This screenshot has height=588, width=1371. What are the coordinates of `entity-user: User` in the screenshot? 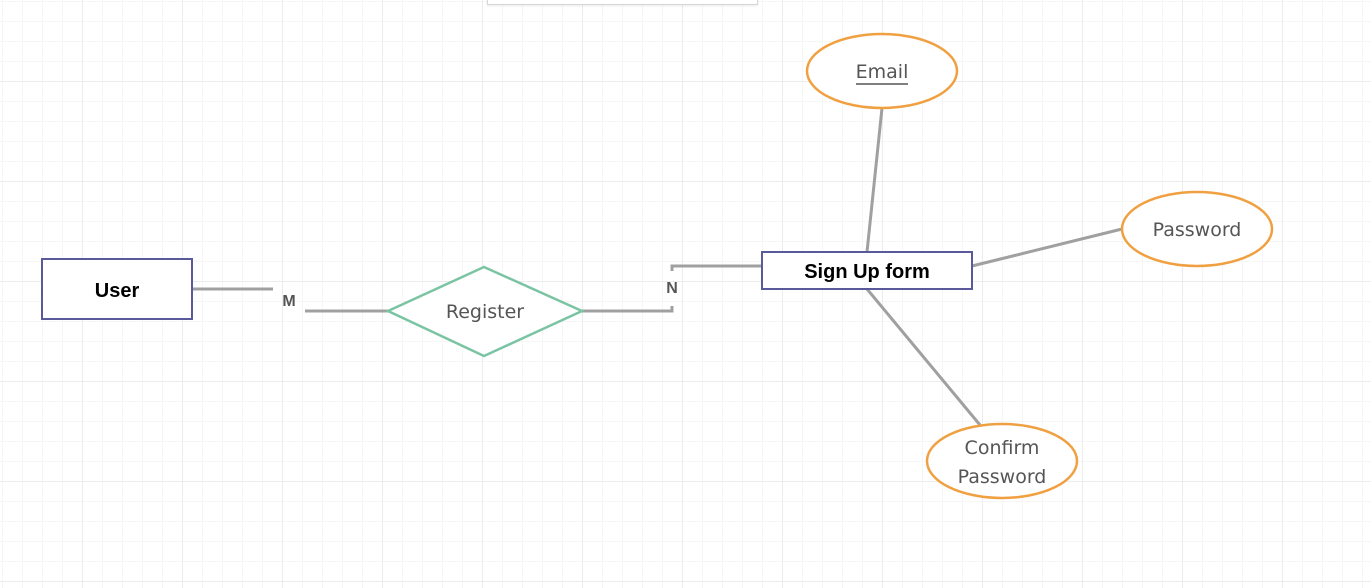 It's located at (117, 289).